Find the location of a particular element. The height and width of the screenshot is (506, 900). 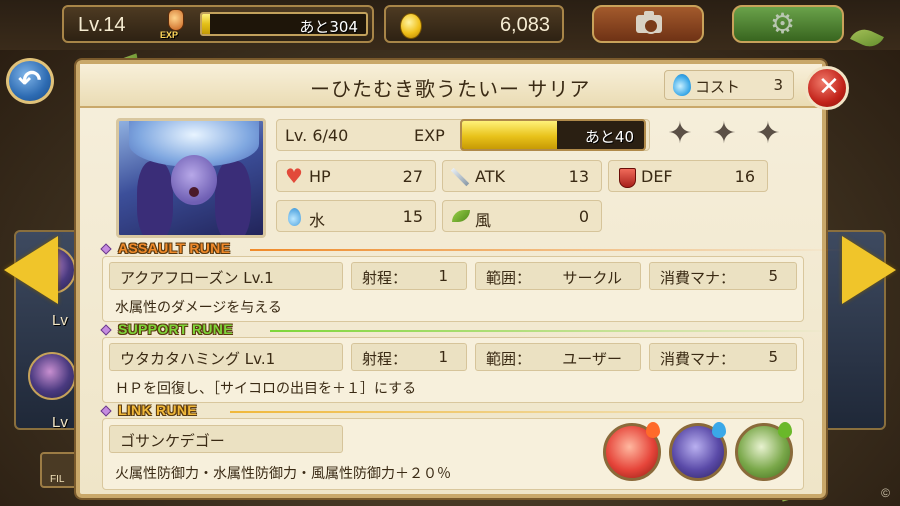

character-portrait is located at coordinates (191, 178).